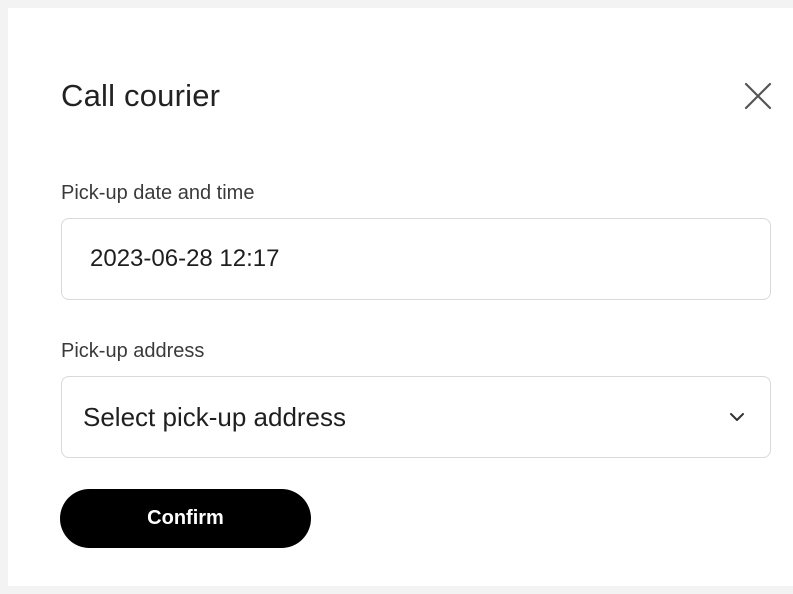  Describe the element at coordinates (215, 416) in the screenshot. I see `pickup-address-placeholder: Select pick-up address` at that location.